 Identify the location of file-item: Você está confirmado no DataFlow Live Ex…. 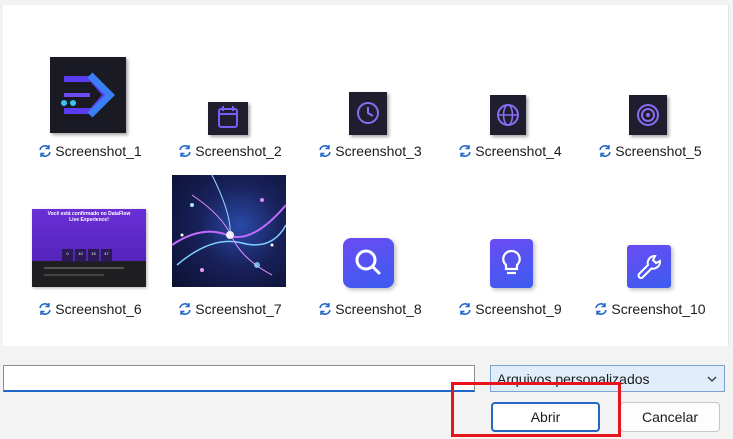
(90, 245).